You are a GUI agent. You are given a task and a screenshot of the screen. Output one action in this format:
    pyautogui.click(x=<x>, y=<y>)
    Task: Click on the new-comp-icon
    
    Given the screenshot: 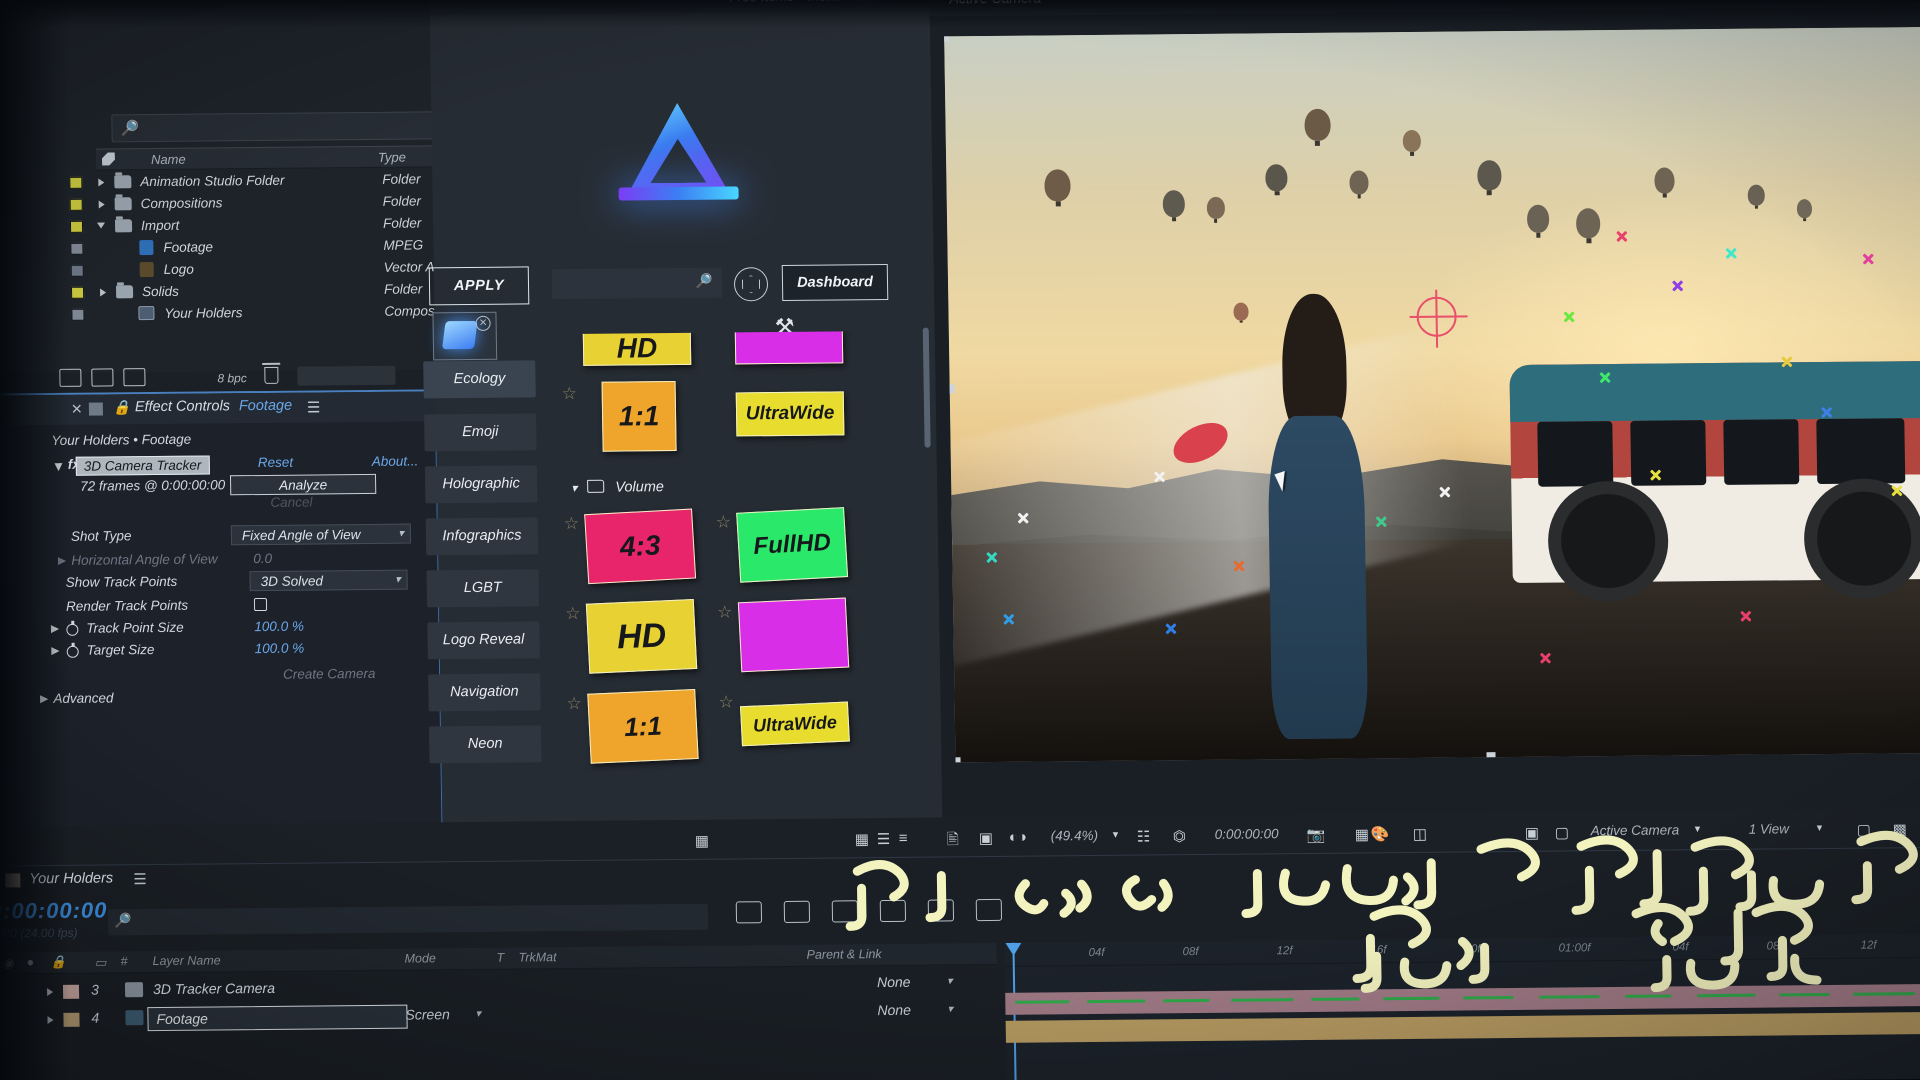 What is the action you would take?
    pyautogui.click(x=70, y=377)
    